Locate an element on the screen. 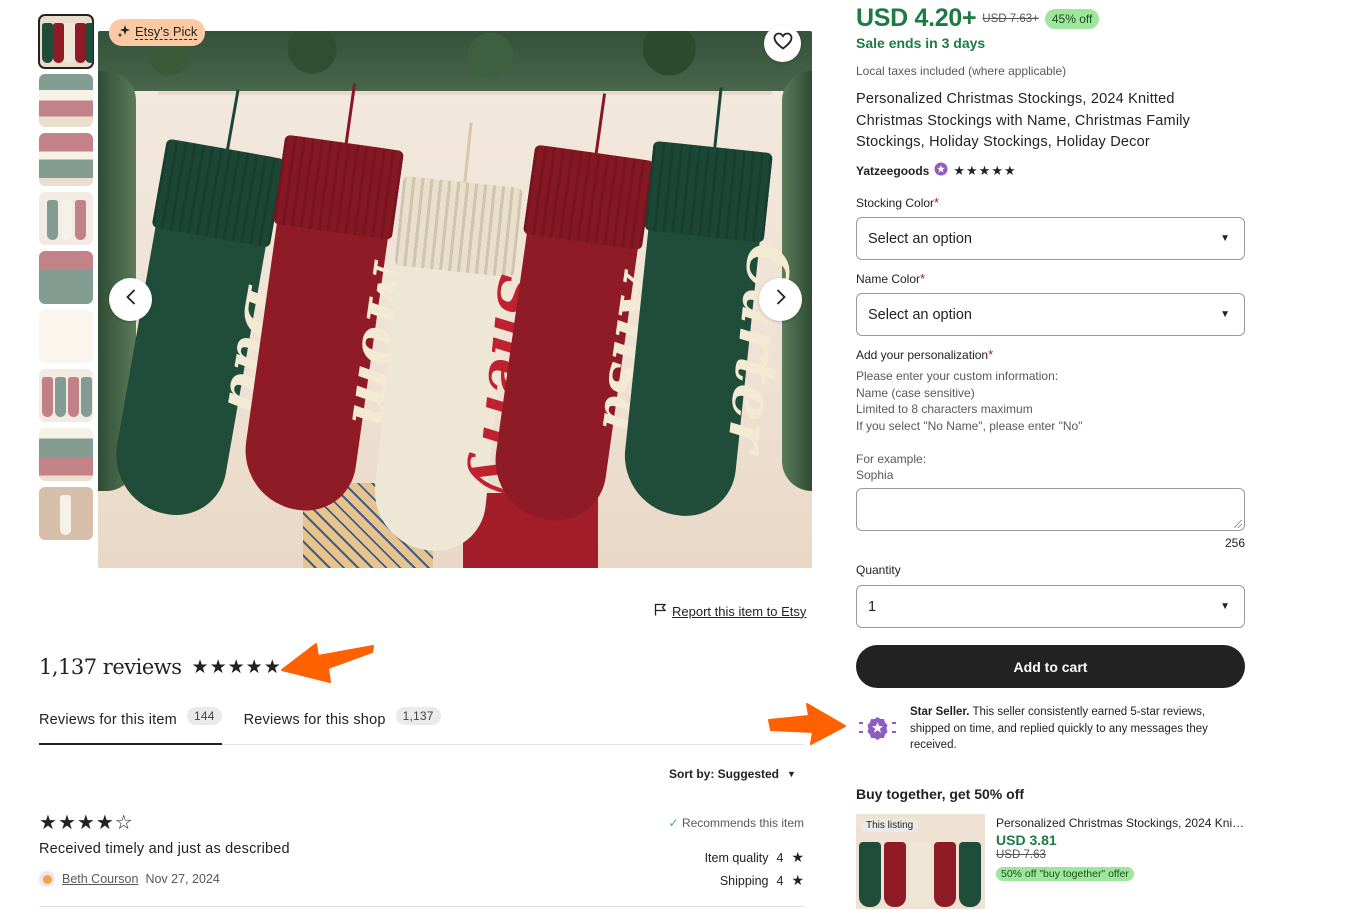 The height and width of the screenshot is (909, 1357). star-empty-icon: ☆ is located at coordinates (123, 823).